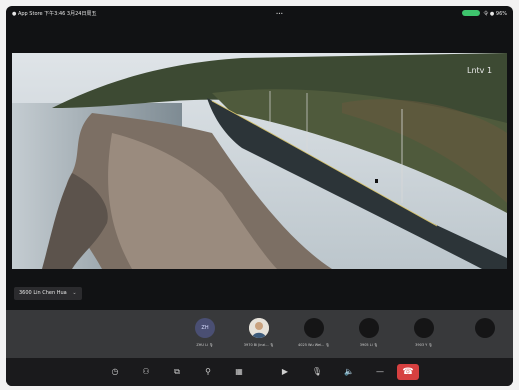 The height and width of the screenshot is (390, 519). I want to click on status-left: ● App Store 下午3:46 3月24日周五, so click(54, 13).